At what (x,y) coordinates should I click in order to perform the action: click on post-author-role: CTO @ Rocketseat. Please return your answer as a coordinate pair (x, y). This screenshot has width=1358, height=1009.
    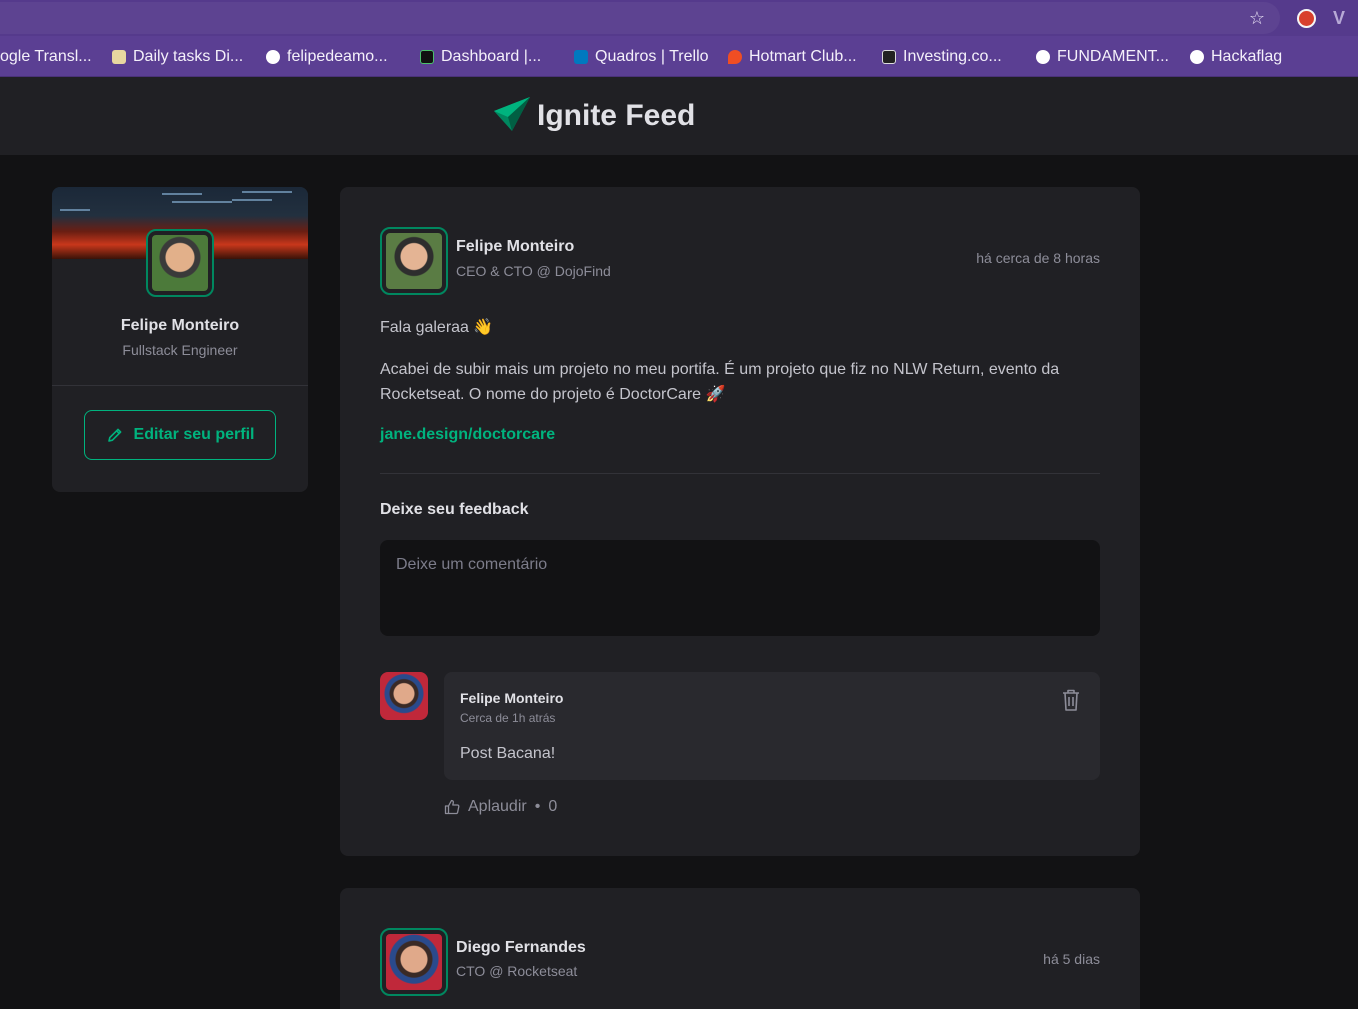
    Looking at the image, I should click on (517, 971).